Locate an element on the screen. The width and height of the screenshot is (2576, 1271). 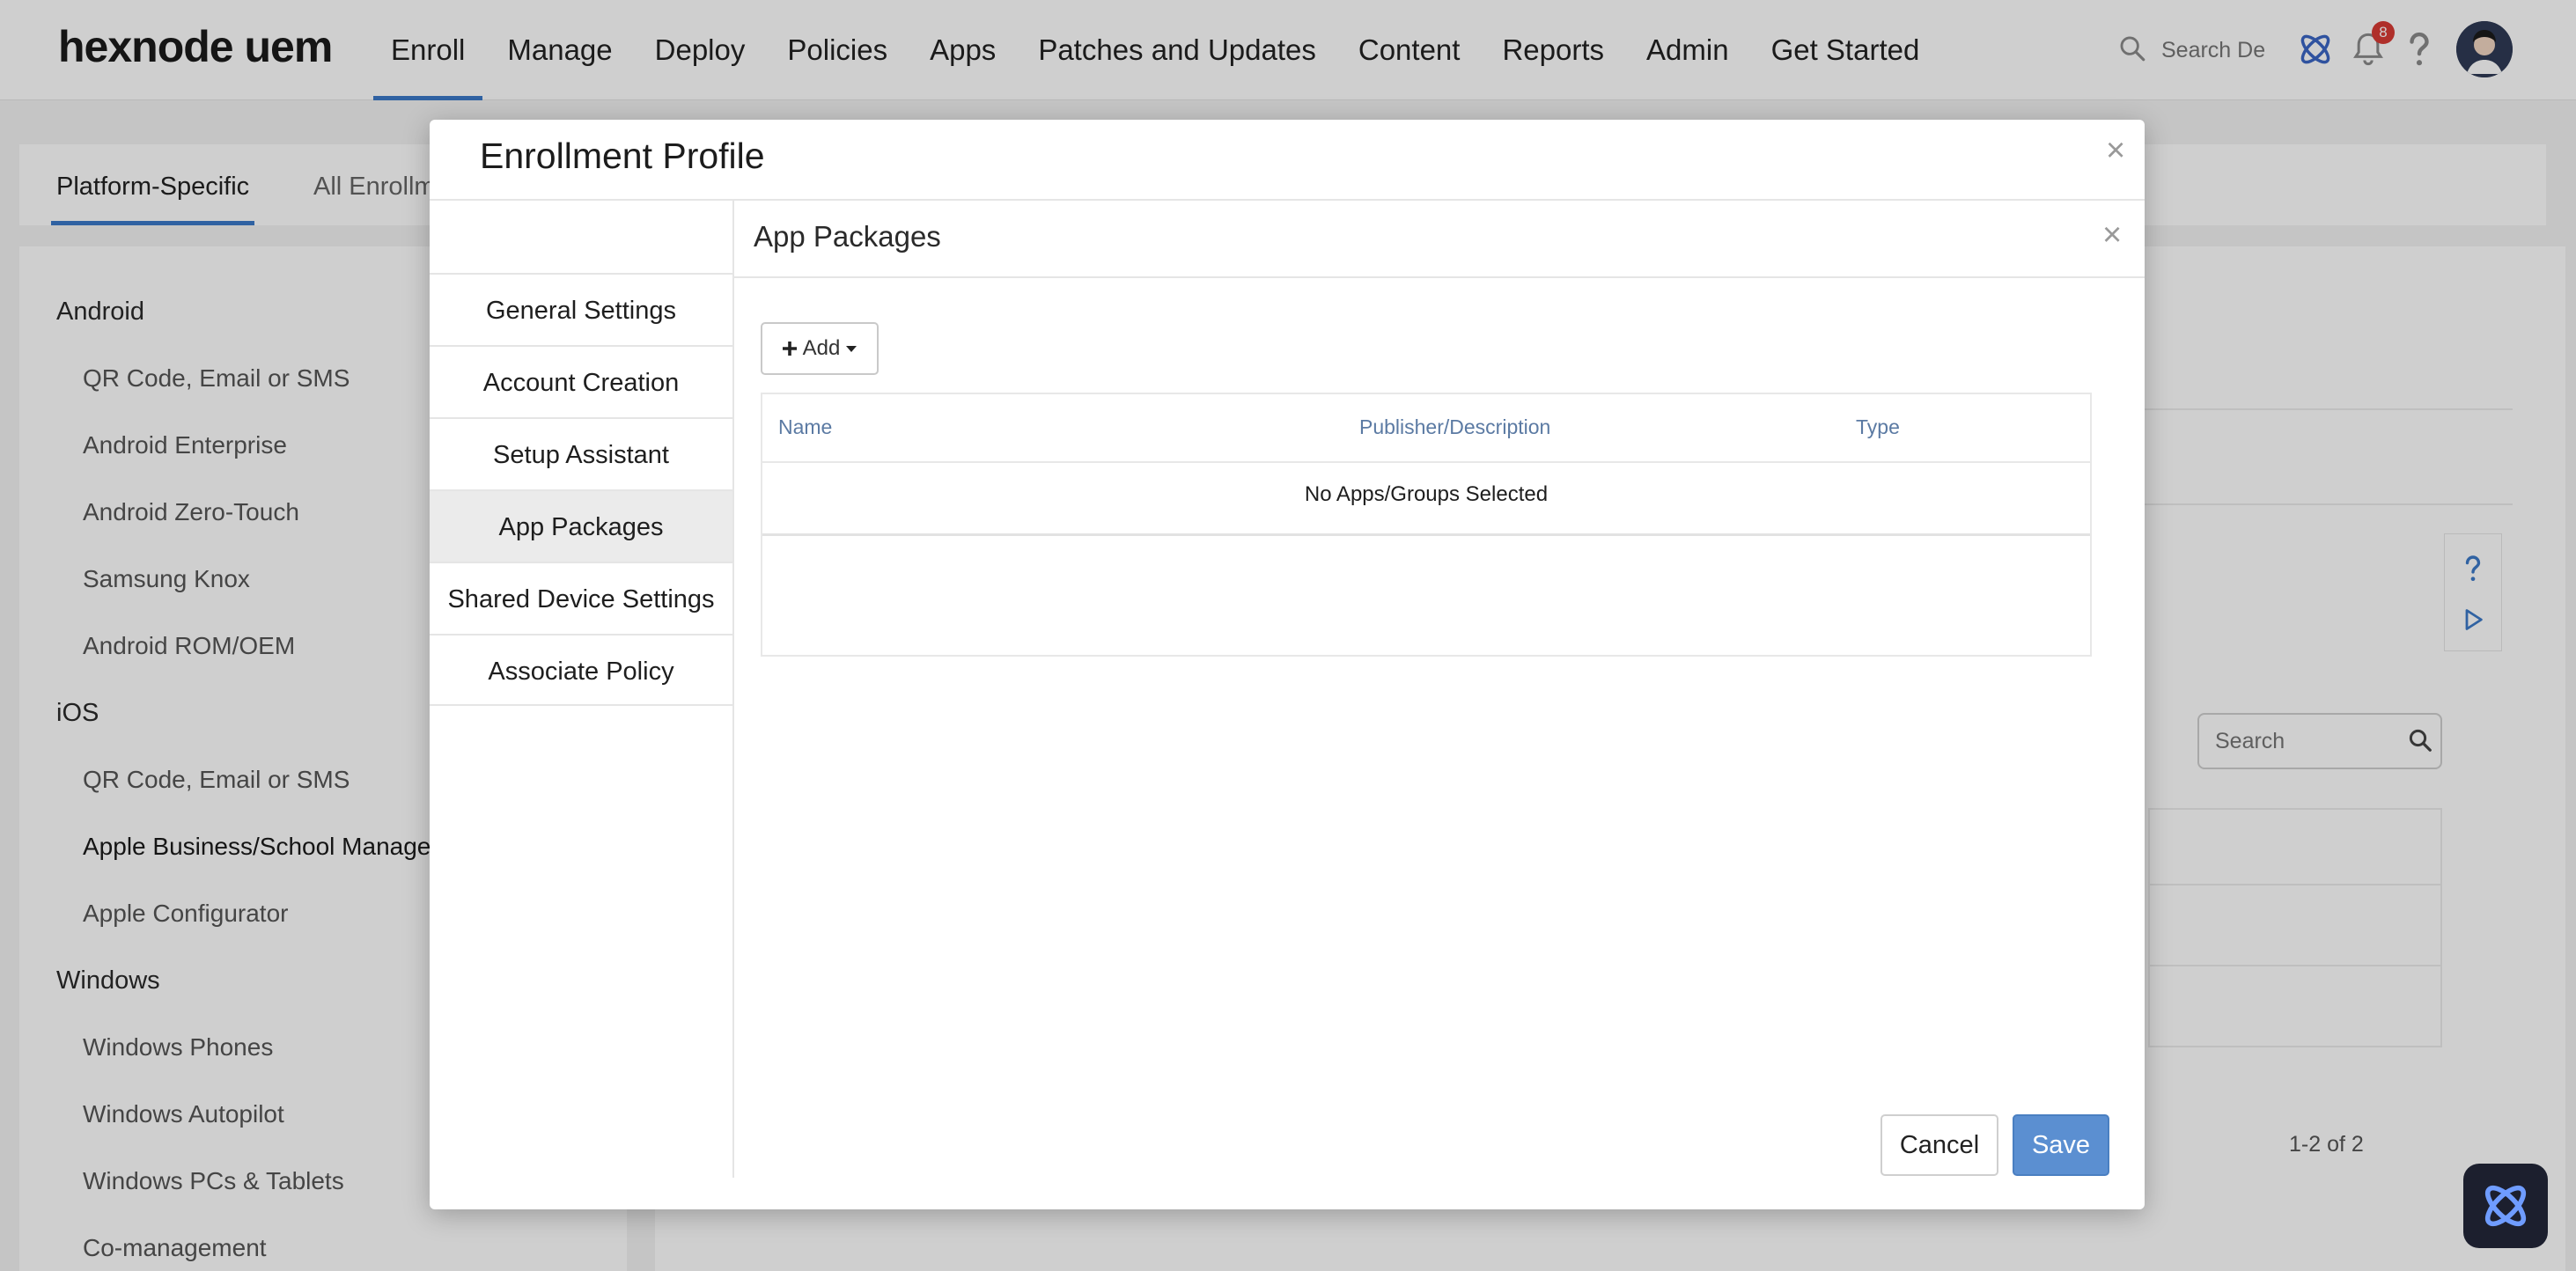
nav-general-settings: General Settings is located at coordinates (581, 309).